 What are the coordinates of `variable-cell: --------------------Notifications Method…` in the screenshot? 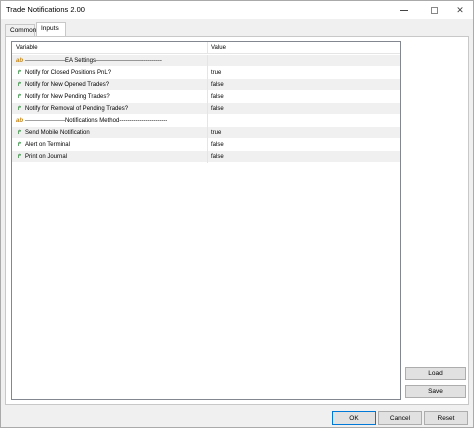 It's located at (96, 121).